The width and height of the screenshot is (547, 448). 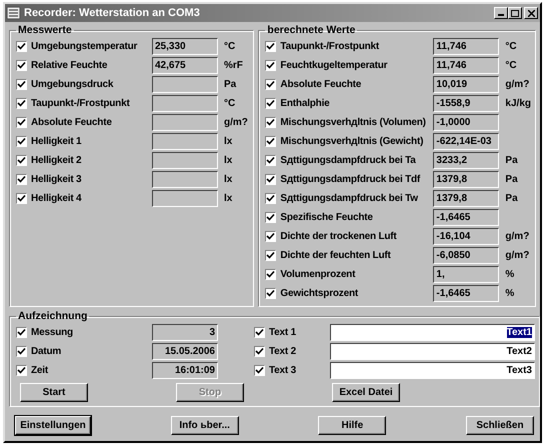 I want to click on value-label: Dichte der feuchten Luft, so click(x=336, y=255).